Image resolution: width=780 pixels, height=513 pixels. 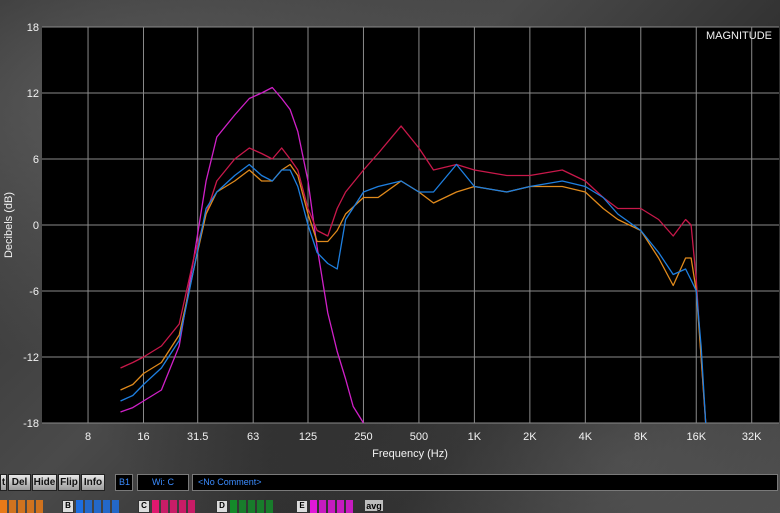 I want to click on info-button: Info, so click(x=93, y=482).